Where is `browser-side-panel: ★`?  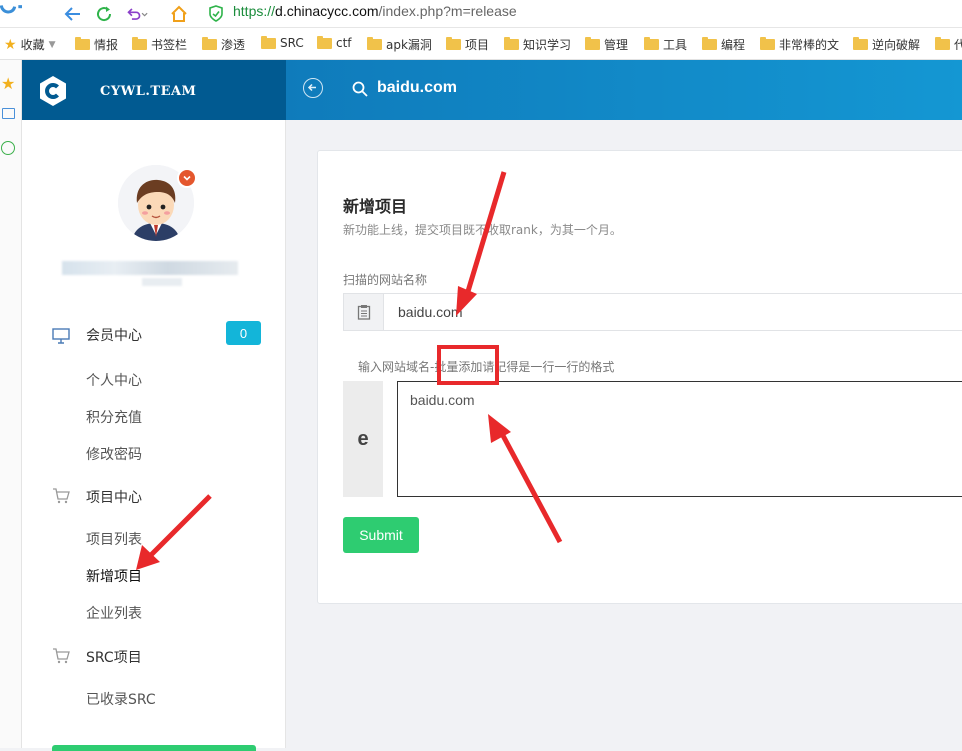
browser-side-panel: ★ is located at coordinates (11, 404).